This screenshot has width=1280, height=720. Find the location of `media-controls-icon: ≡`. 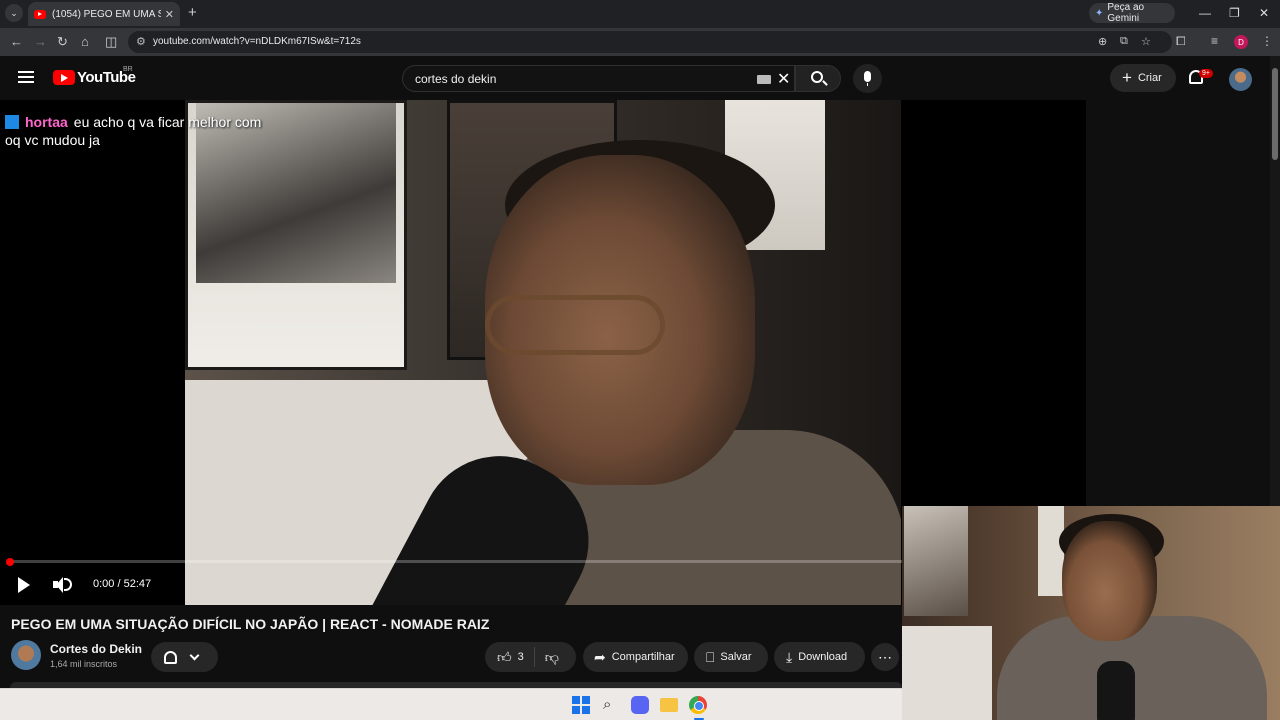

media-controls-icon: ≡ is located at coordinates (1214, 41).